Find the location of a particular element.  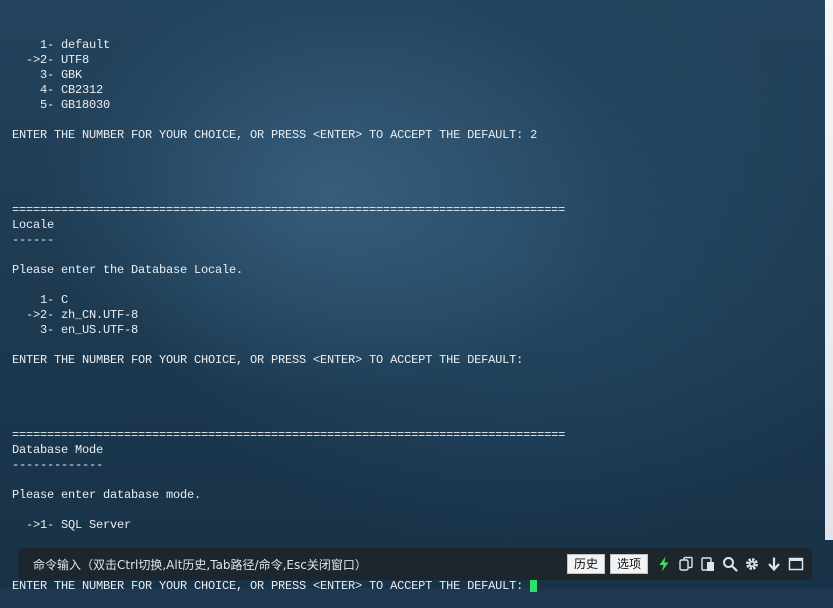

terminal-cursor is located at coordinates (534, 585).